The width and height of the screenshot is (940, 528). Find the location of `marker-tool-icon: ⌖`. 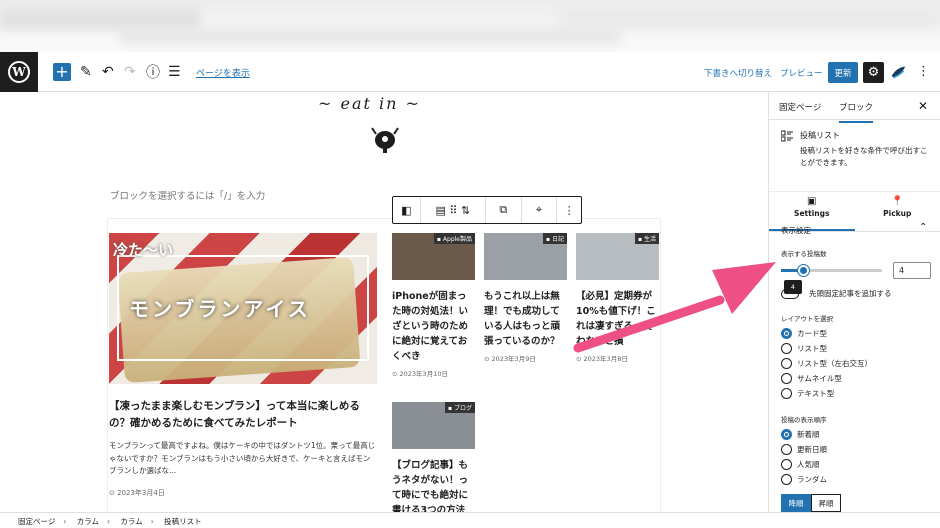

marker-tool-icon: ⌖ is located at coordinates (540, 210).